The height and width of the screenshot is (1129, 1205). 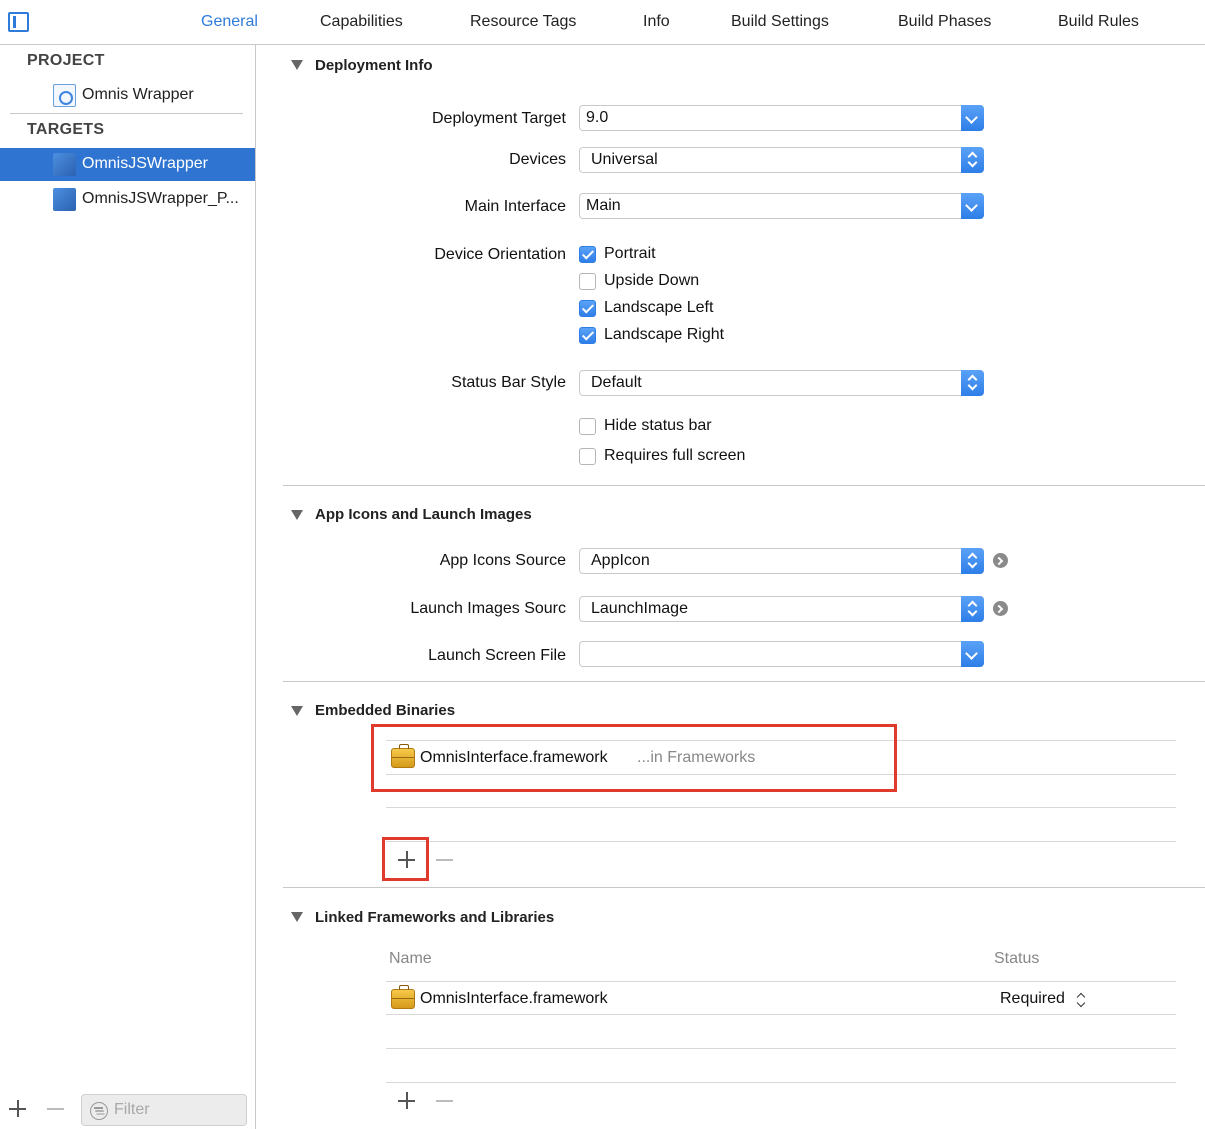 I want to click on sidebar-item-target-omnisjswrapper: OmnisJSWrapper, so click(x=127, y=164).